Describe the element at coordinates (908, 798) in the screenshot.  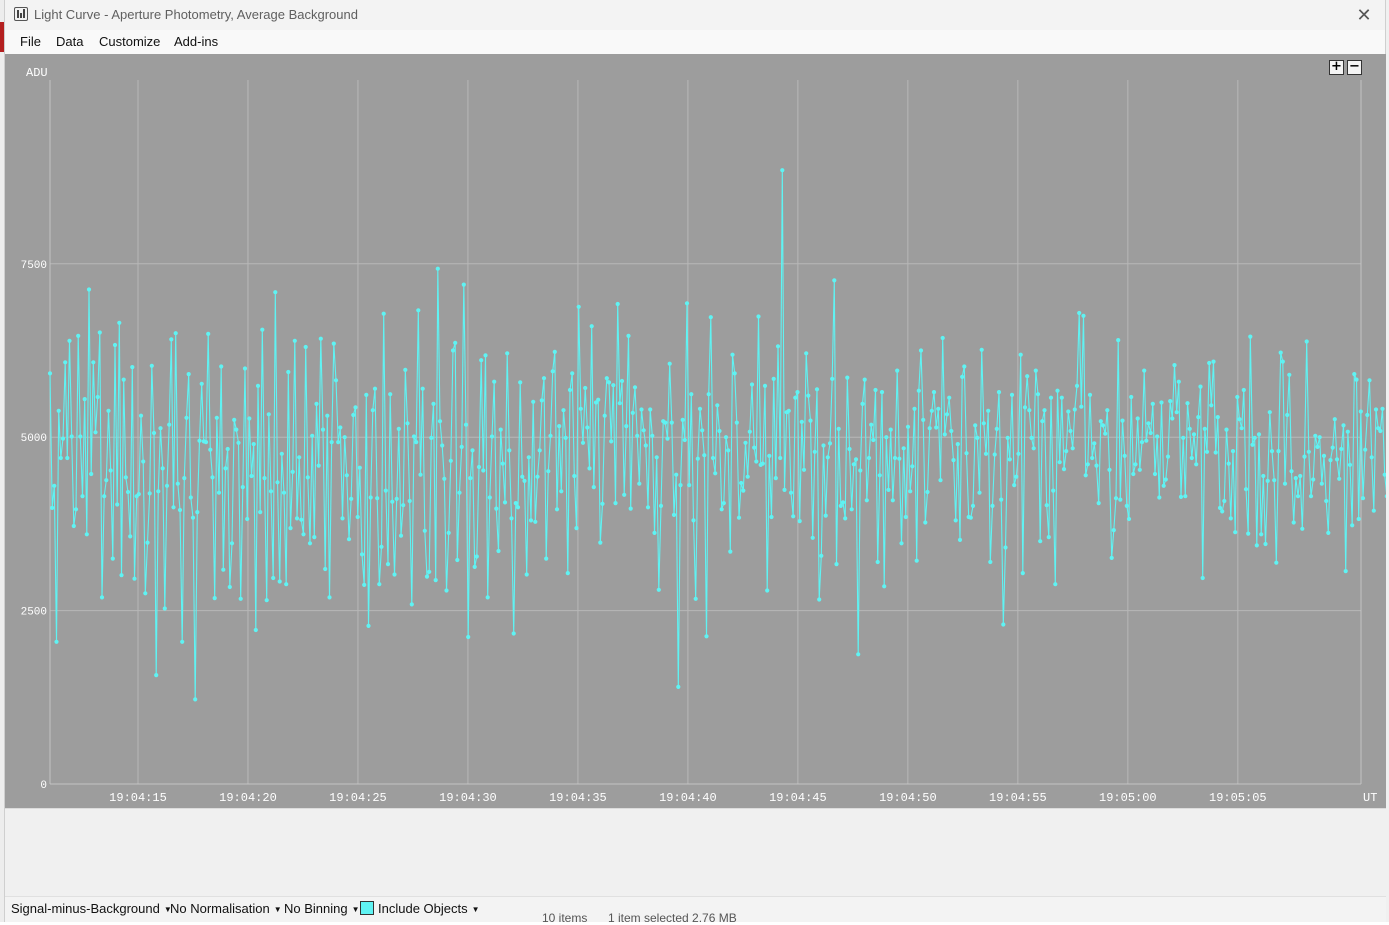
I see `x-tick-label: 19:04:50` at that location.